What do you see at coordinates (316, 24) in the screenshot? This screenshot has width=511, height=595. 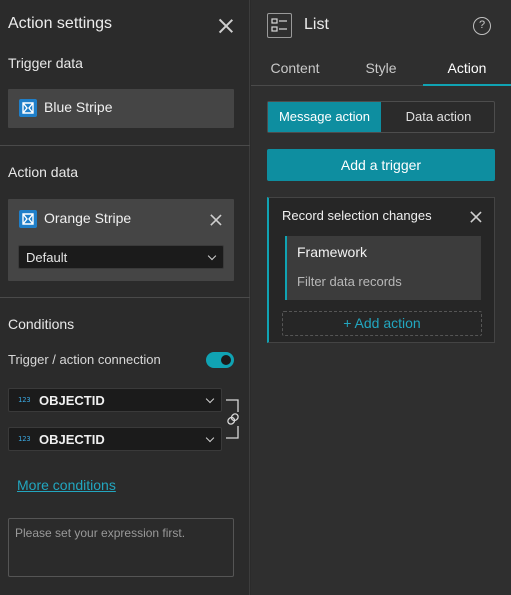 I see `widget-title: List` at bounding box center [316, 24].